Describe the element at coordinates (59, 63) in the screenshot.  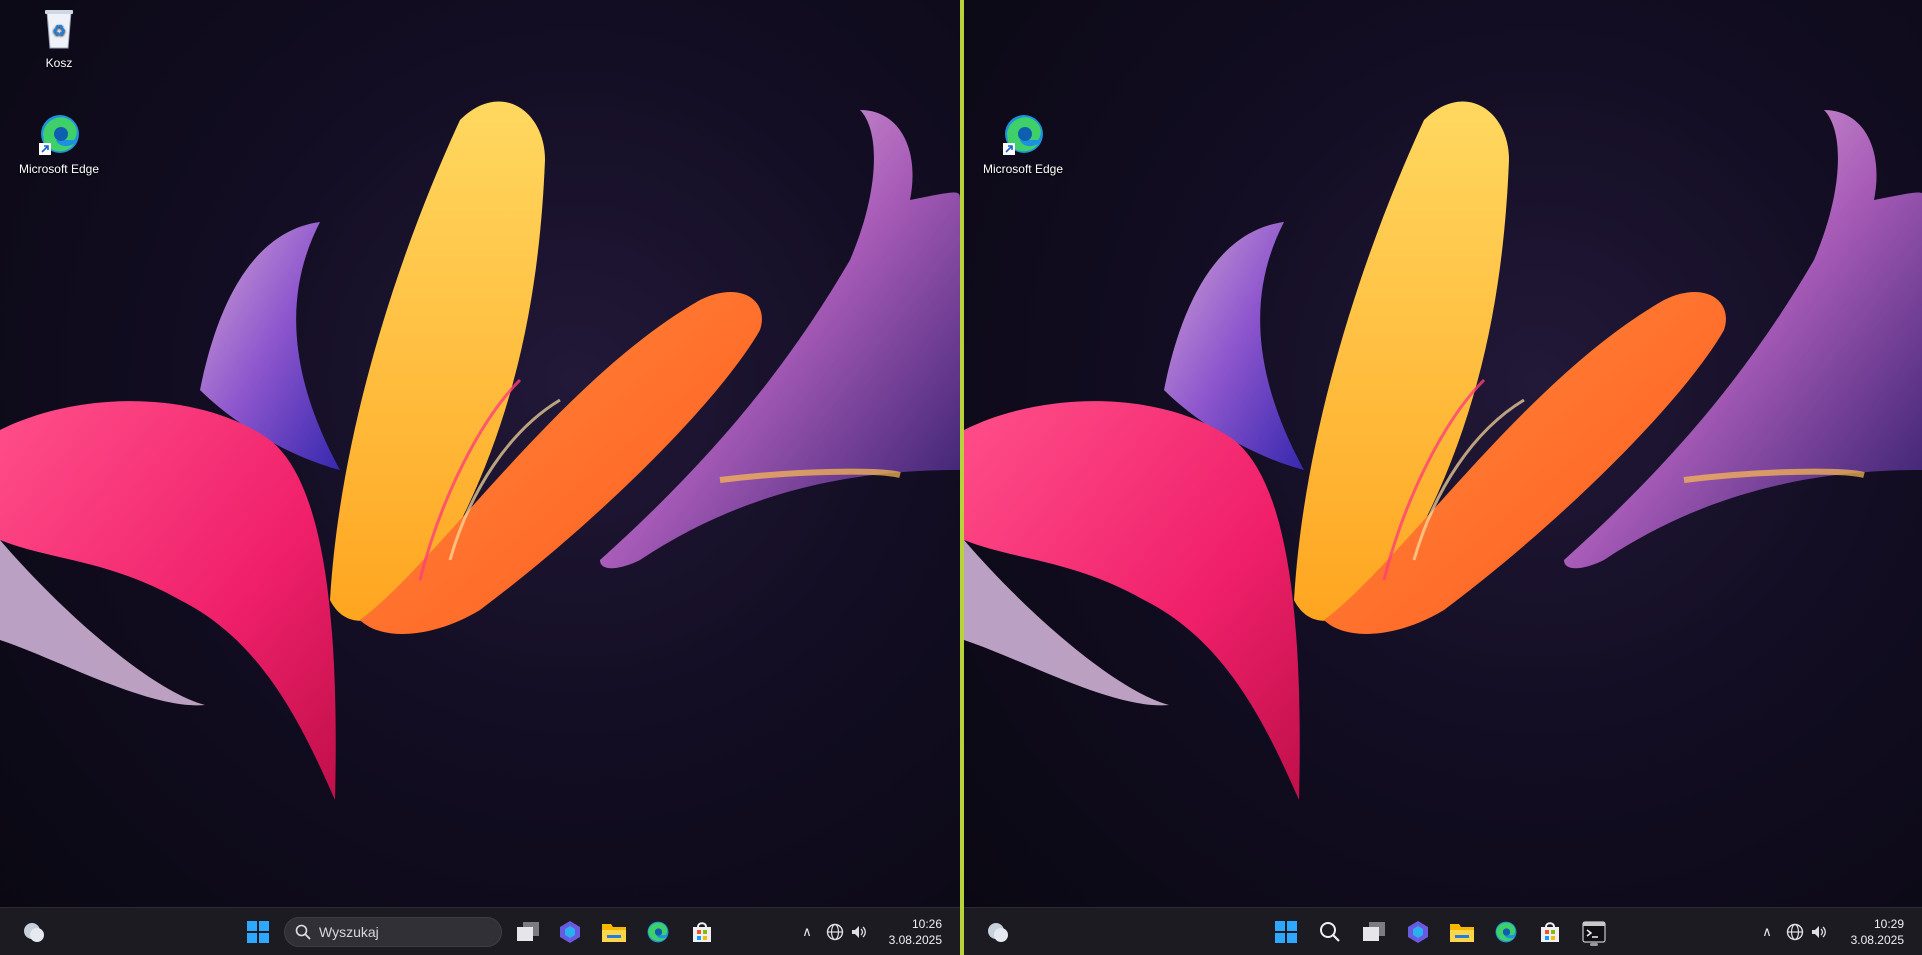
I see `desktop-icon-label: Kosz` at that location.